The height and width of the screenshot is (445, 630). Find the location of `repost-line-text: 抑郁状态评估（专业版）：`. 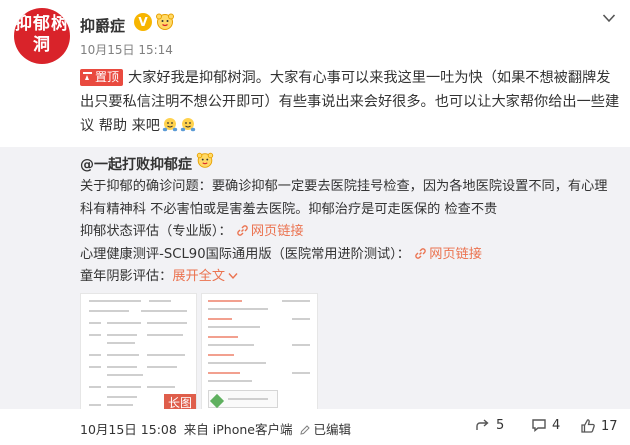

repost-line-text: 抑郁状态评估（专业版）： is located at coordinates (156, 231).